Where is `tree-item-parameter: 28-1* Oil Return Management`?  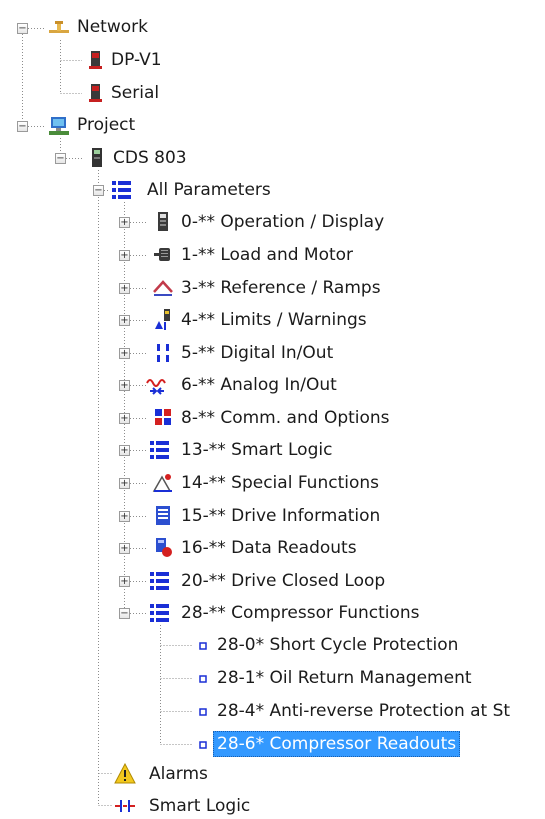 tree-item-parameter: 28-1* Oil Return Management is located at coordinates (344, 678).